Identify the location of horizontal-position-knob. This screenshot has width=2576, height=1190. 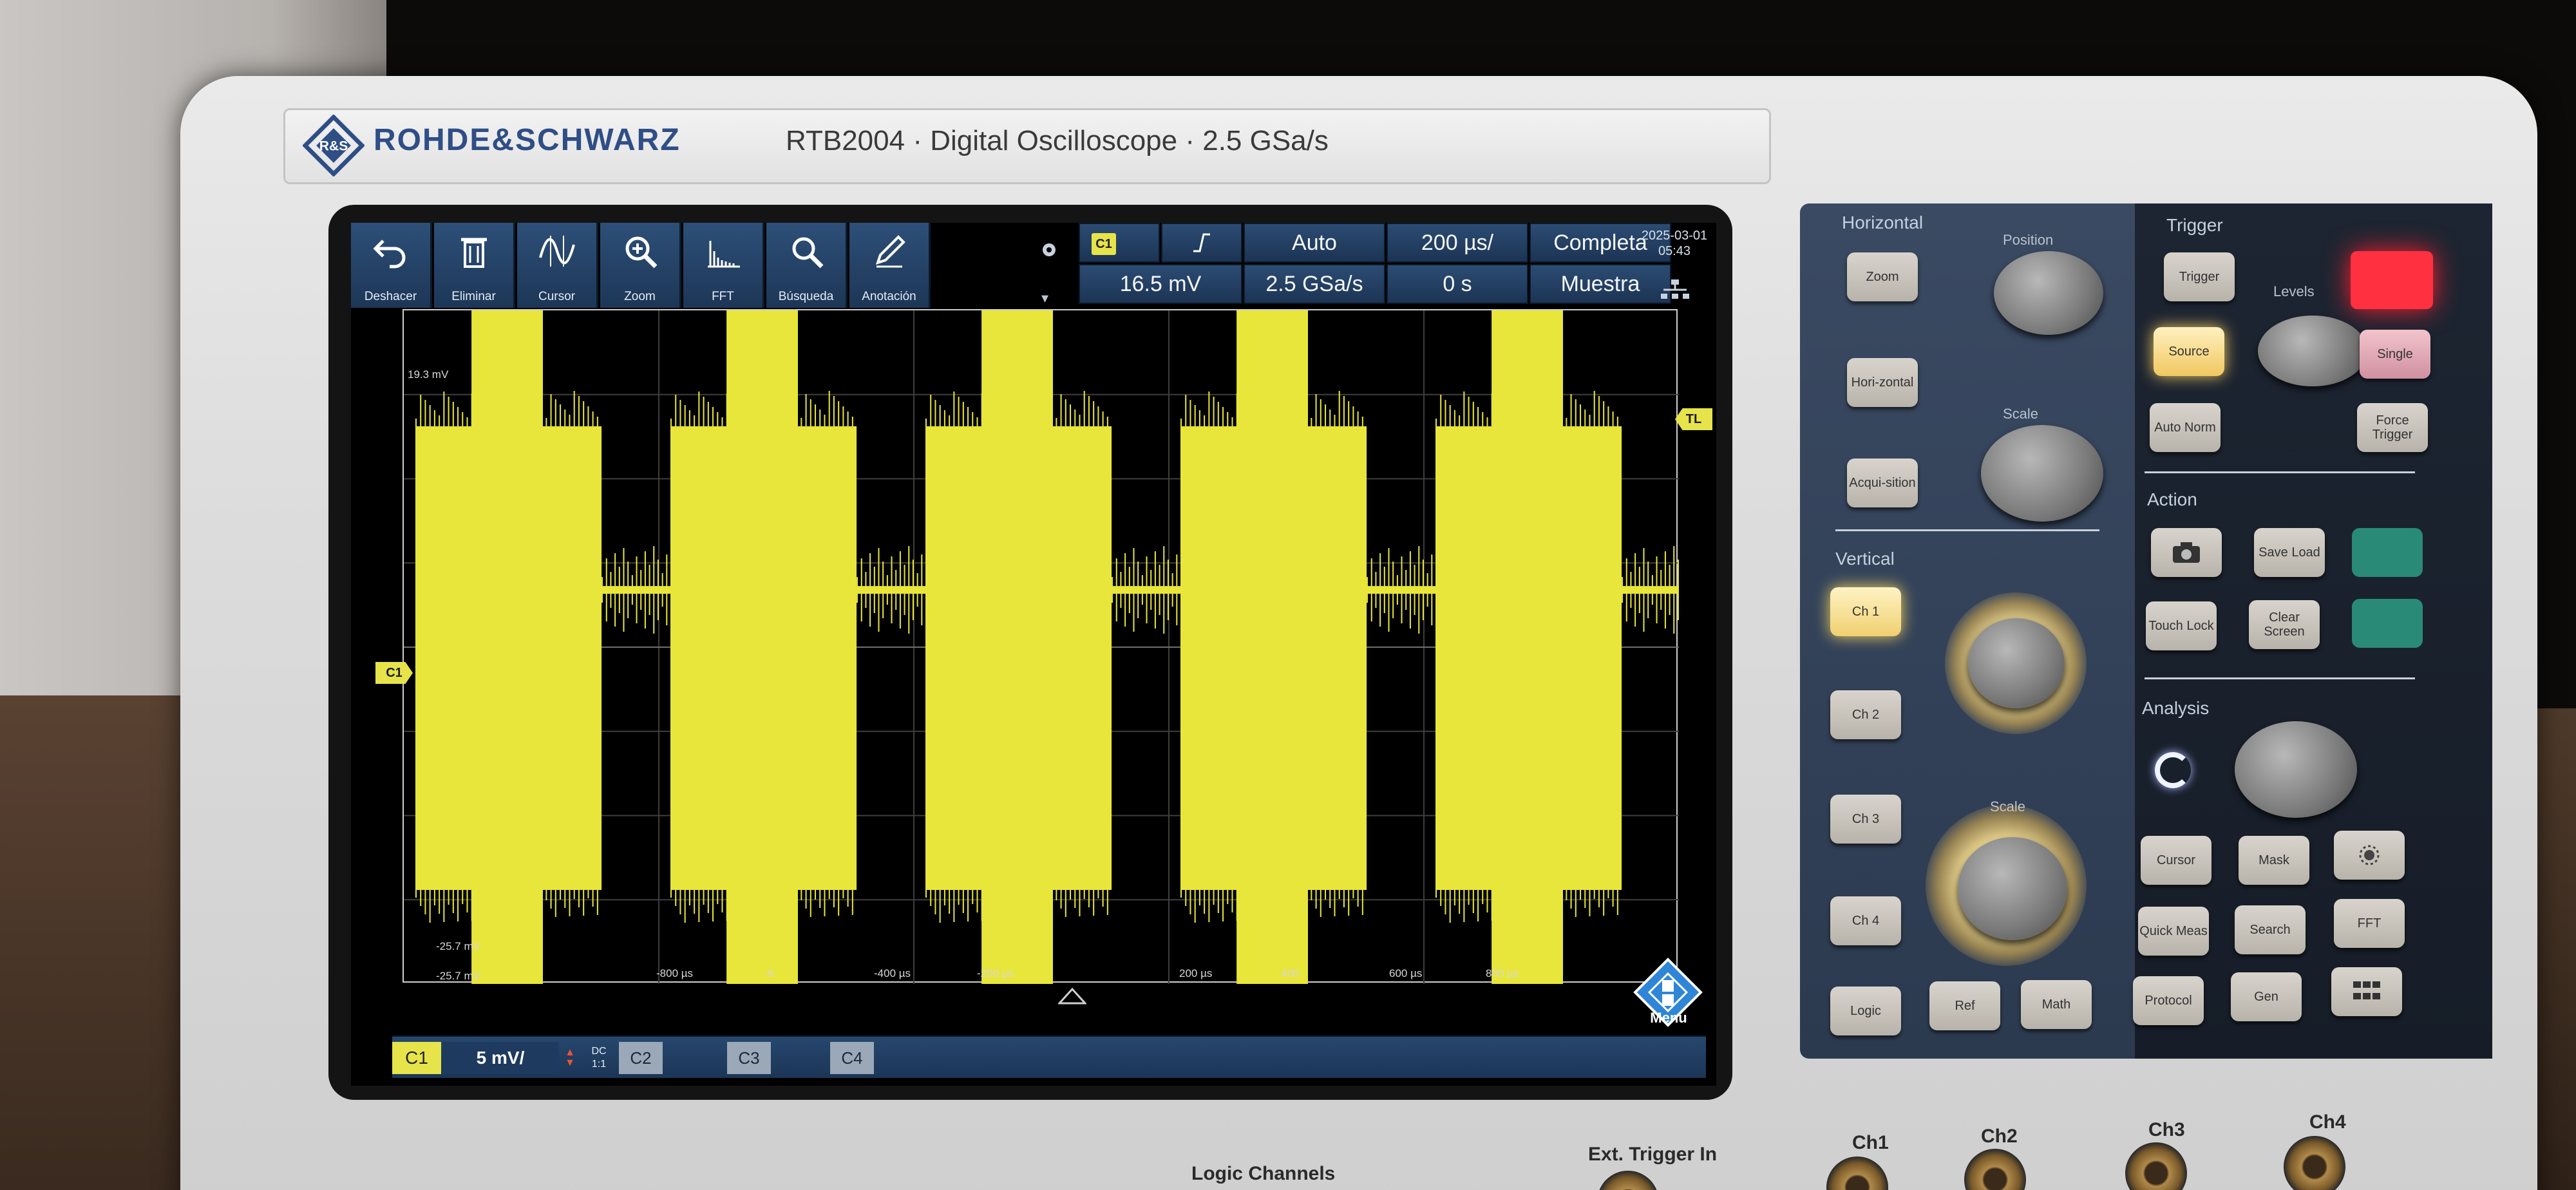
(2048, 293).